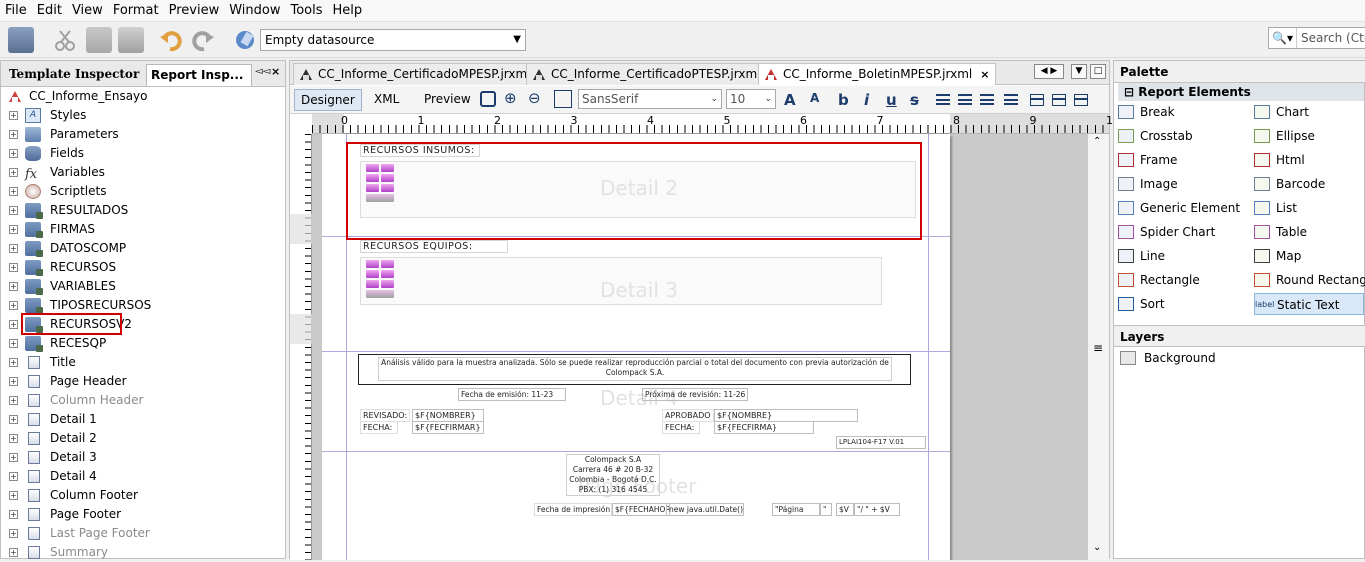 This screenshot has width=1365, height=562. I want to click on field-pagina-quote: ", so click(826, 509).